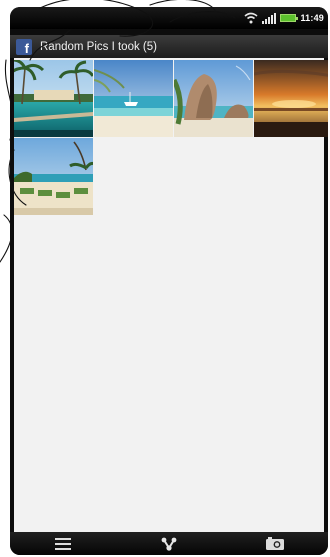 Image resolution: width=330 pixels, height=557 pixels. What do you see at coordinates (251, 18) in the screenshot?
I see `wifi-icon` at bounding box center [251, 18].